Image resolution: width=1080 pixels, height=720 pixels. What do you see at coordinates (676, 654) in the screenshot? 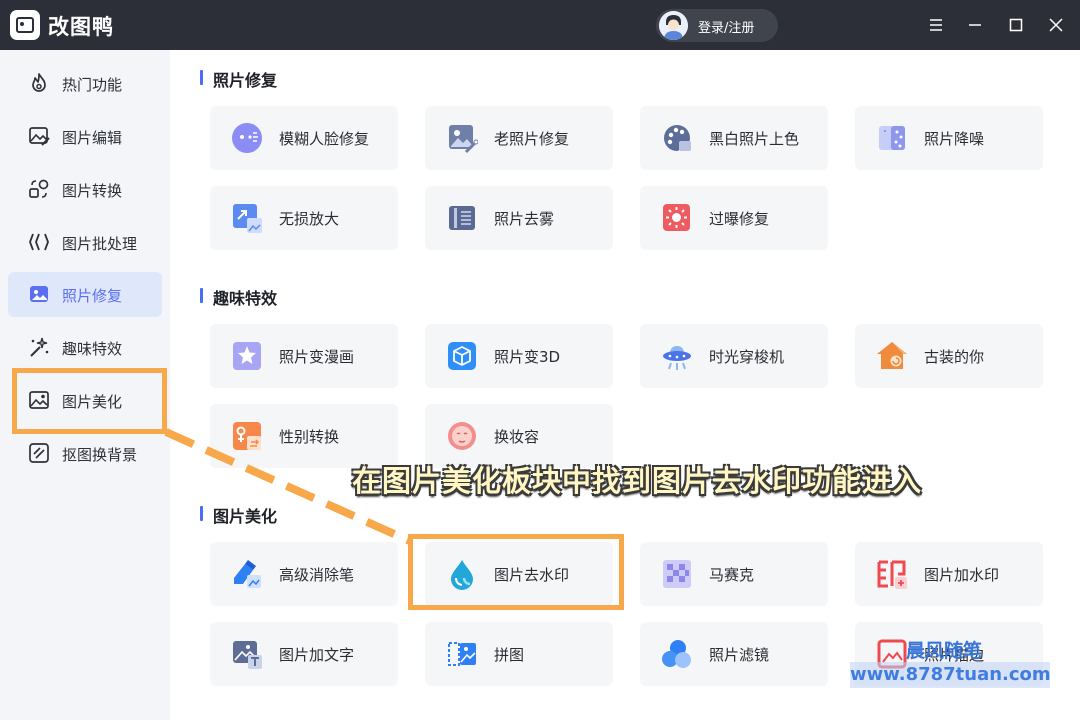
I see `filter-circles-icon` at bounding box center [676, 654].